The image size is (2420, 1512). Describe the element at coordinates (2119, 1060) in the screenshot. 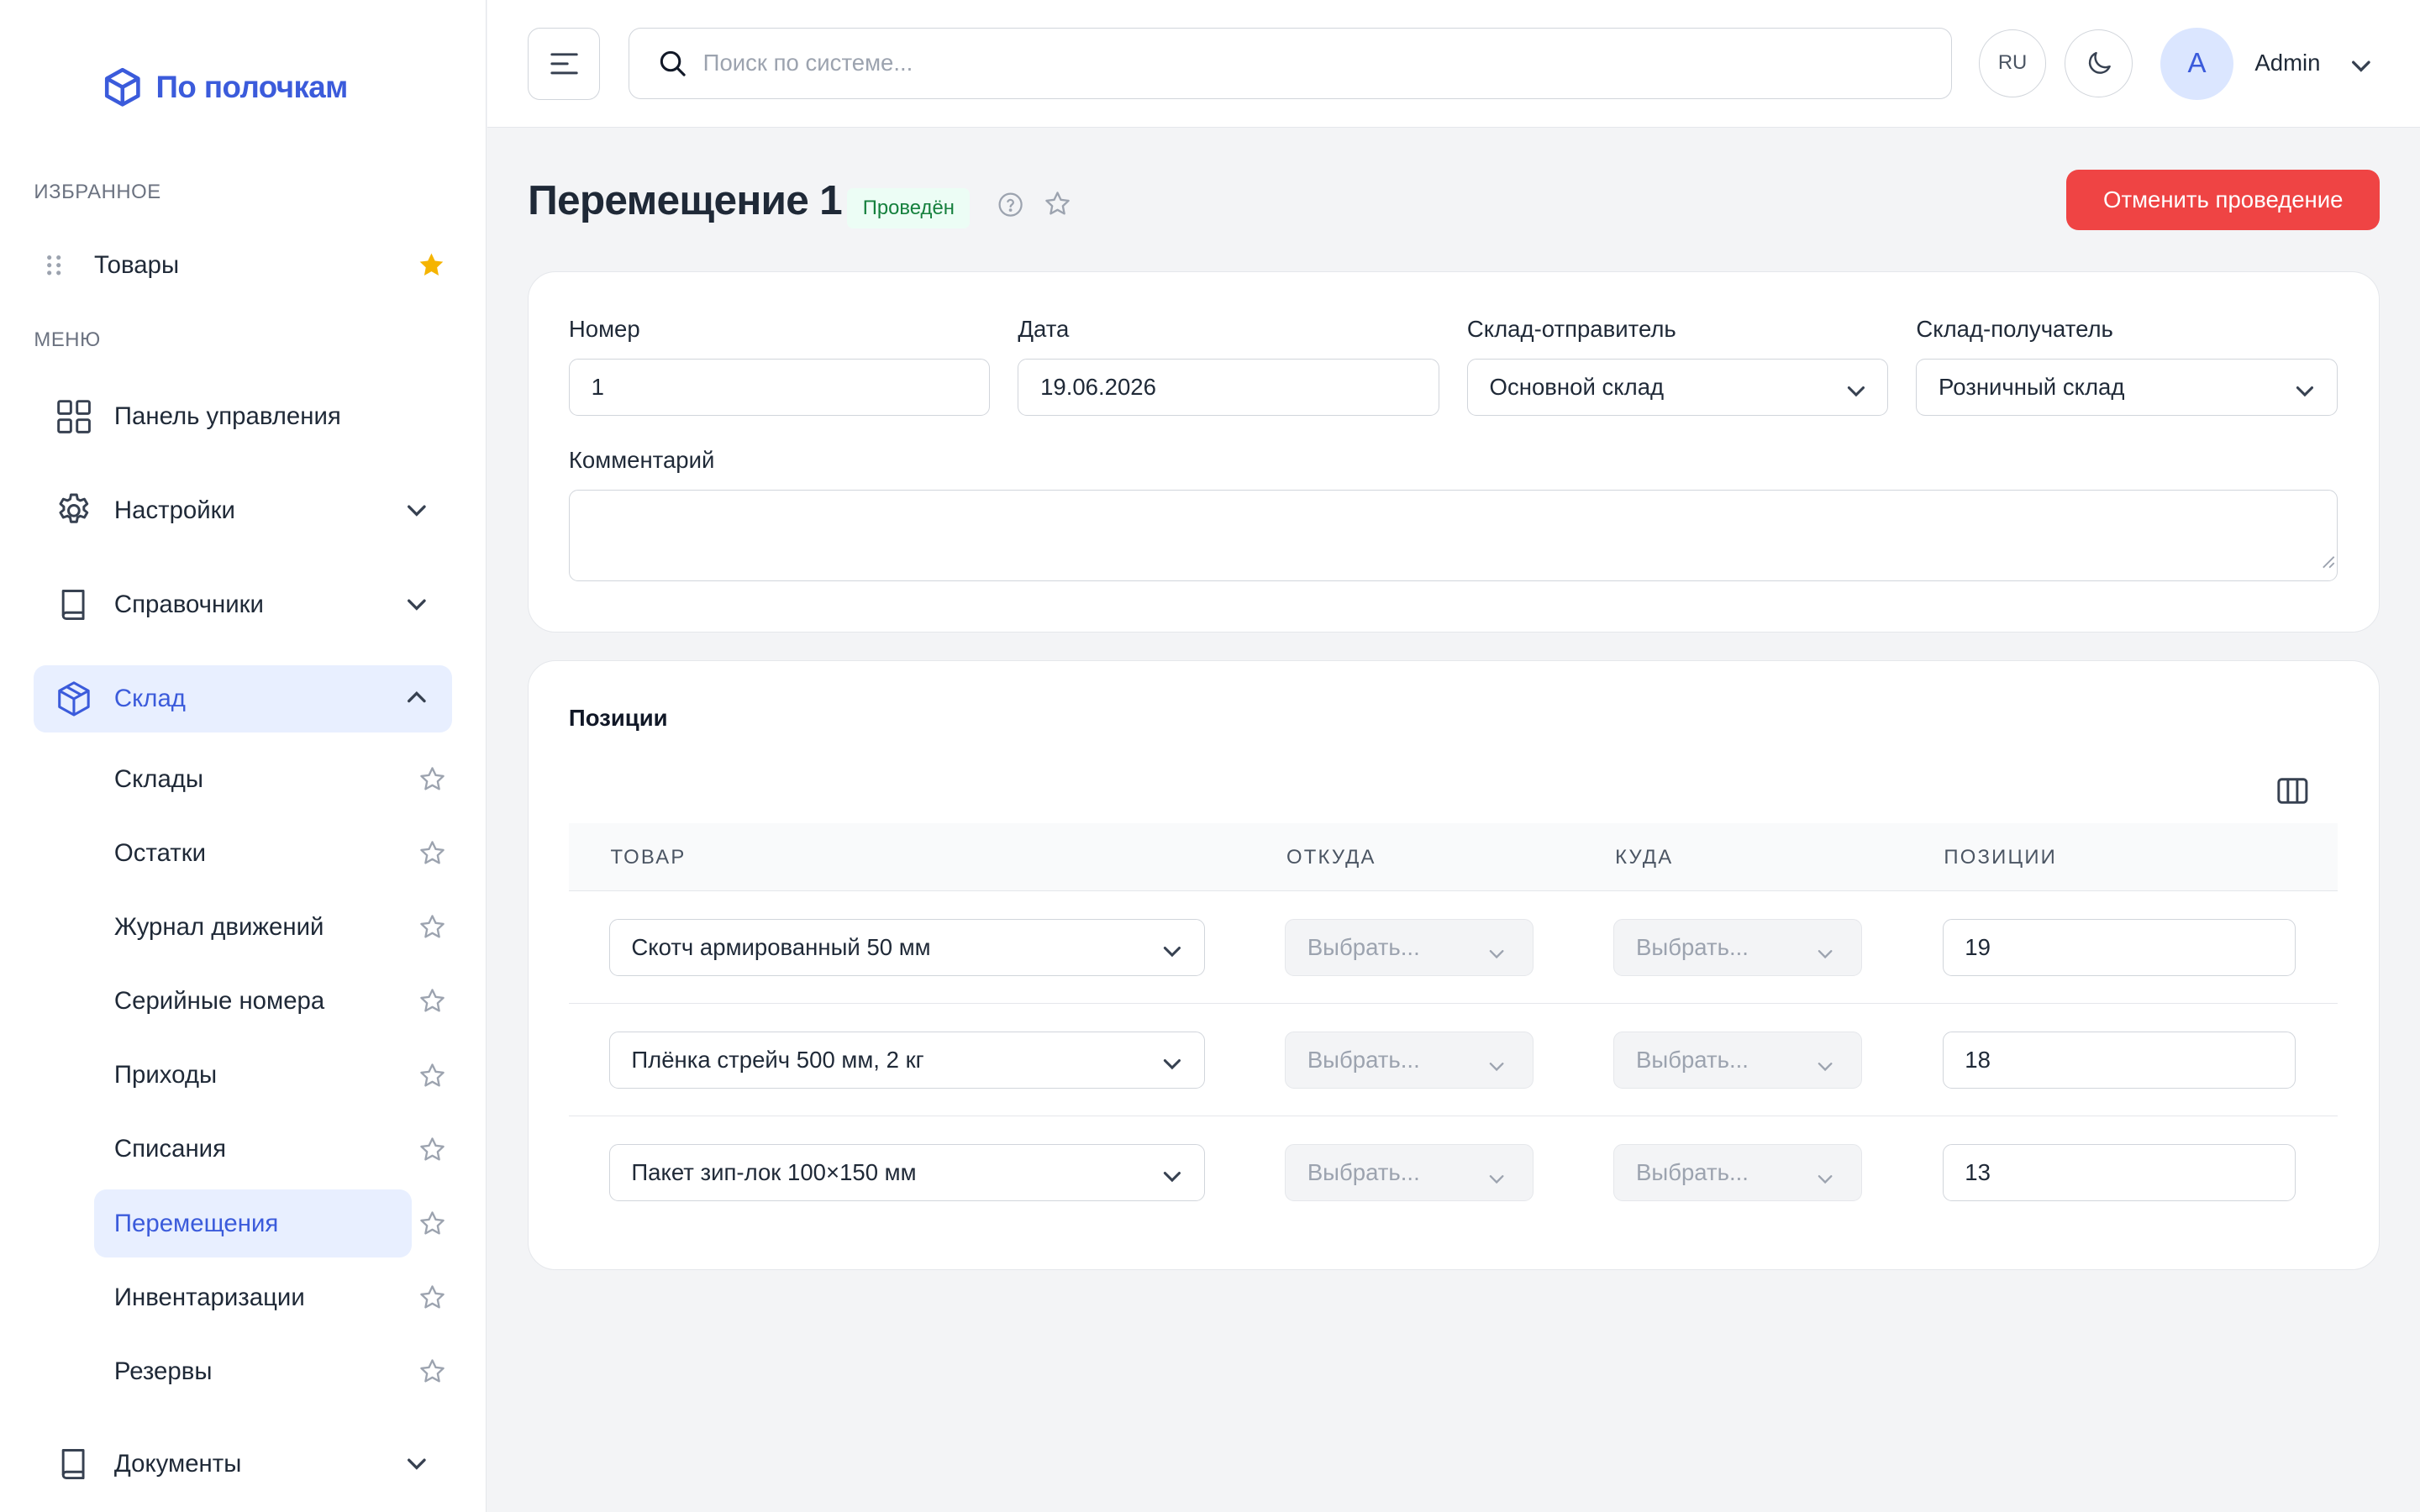

I see `quantity-input: 18` at that location.